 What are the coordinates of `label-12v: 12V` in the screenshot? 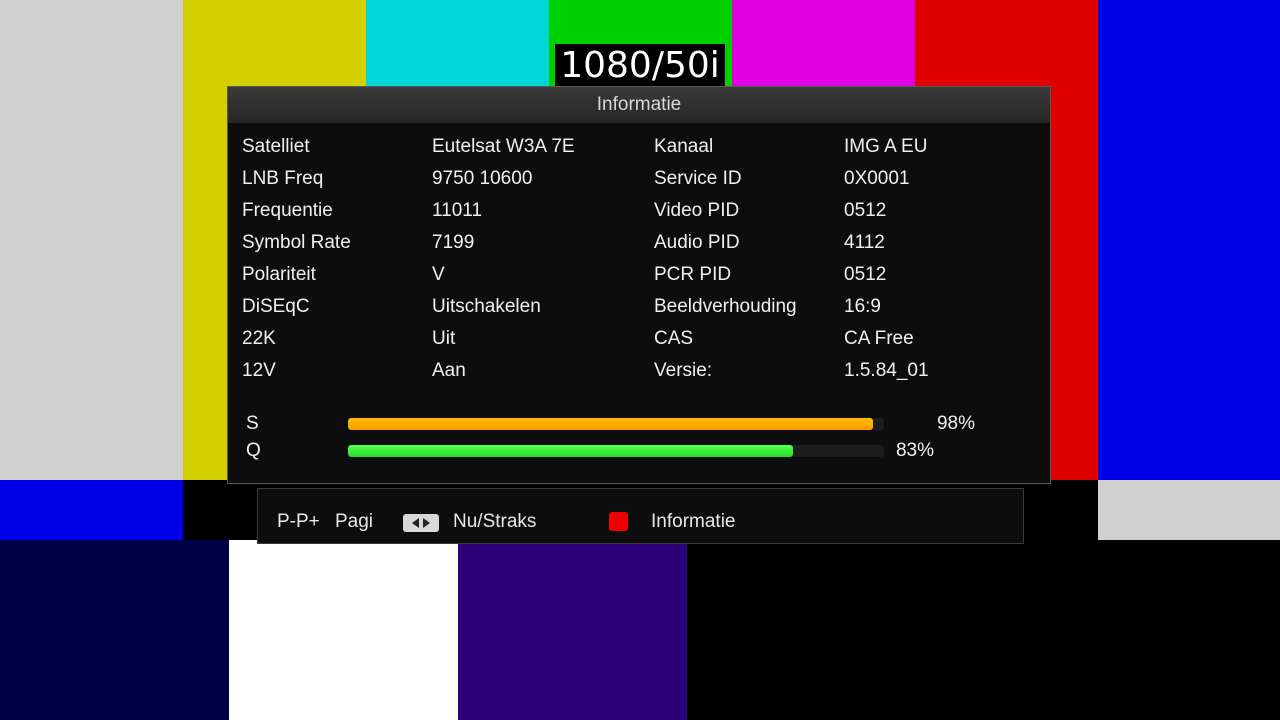 It's located at (259, 370).